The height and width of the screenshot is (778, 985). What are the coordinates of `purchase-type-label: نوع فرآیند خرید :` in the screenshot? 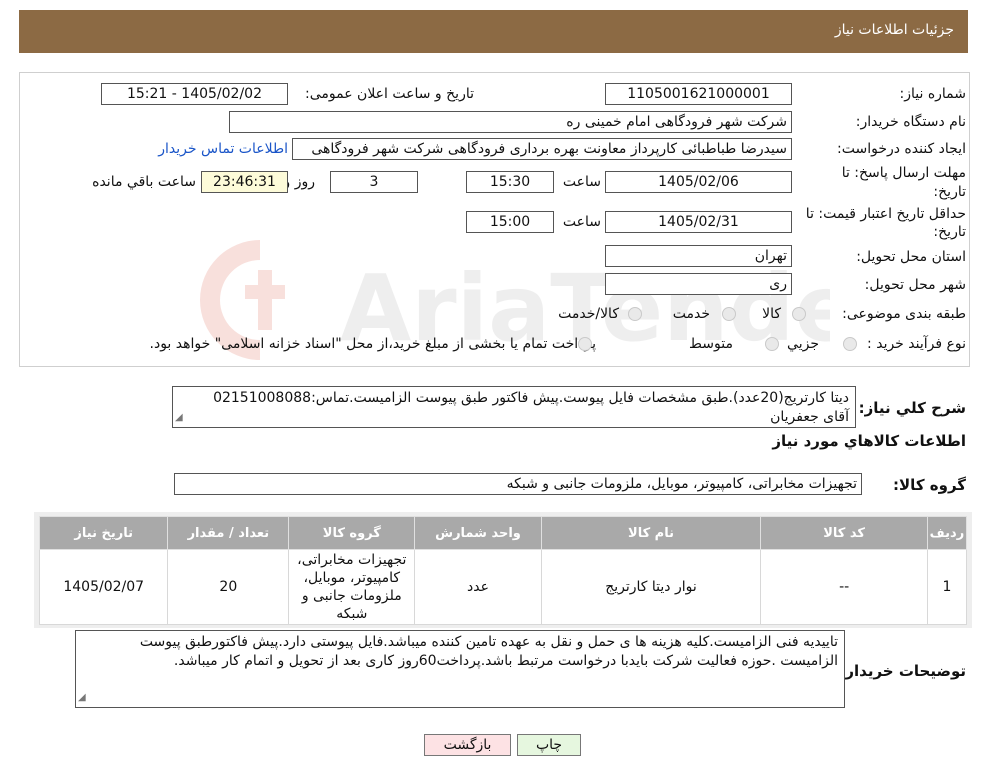 It's located at (916, 344).